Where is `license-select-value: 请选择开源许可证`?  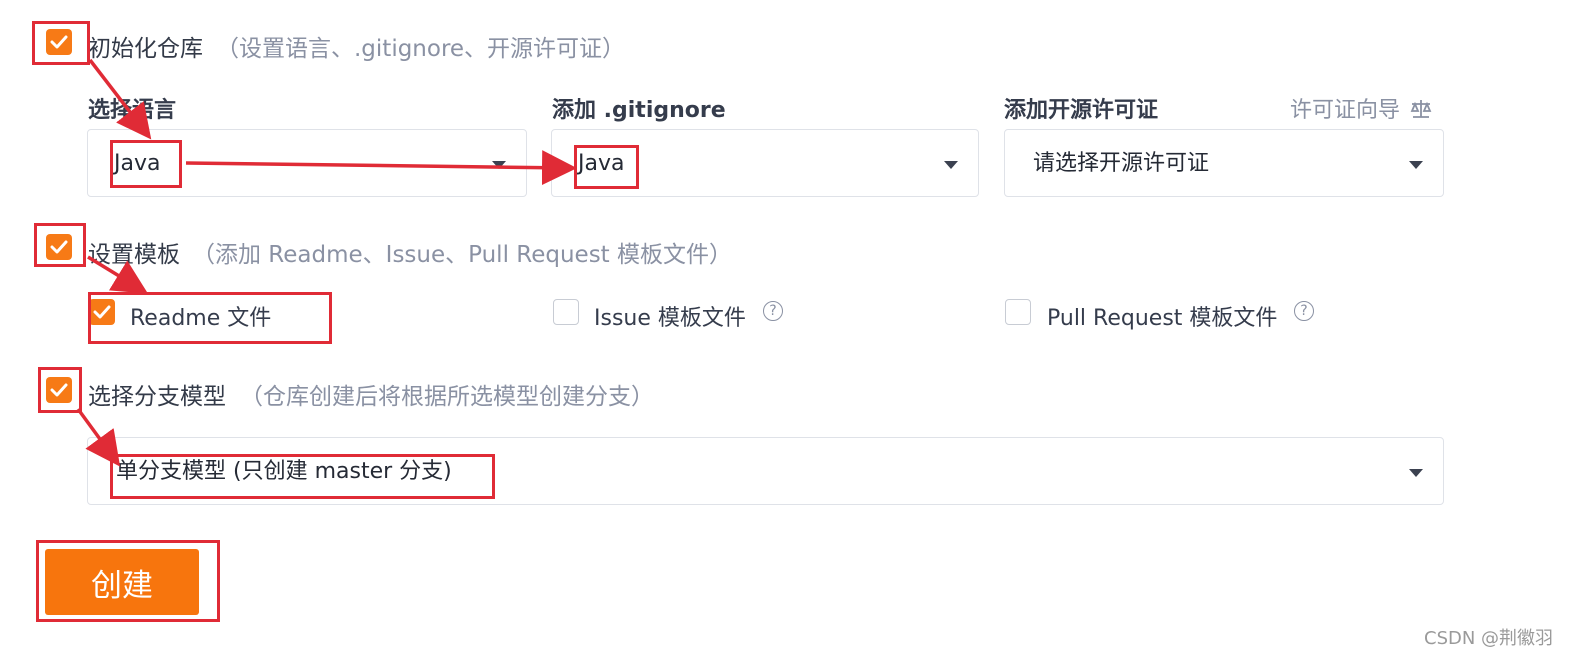
license-select-value: 请选择开源许可证 is located at coordinates (1121, 163).